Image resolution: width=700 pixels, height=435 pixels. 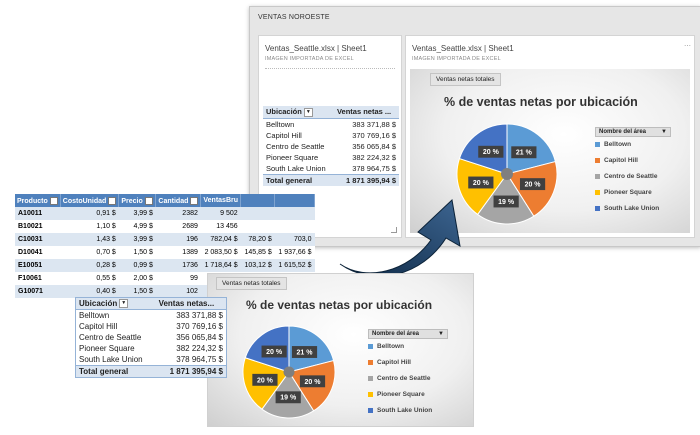 I want to click on table-cell: 13 456, so click(x=220, y=226).